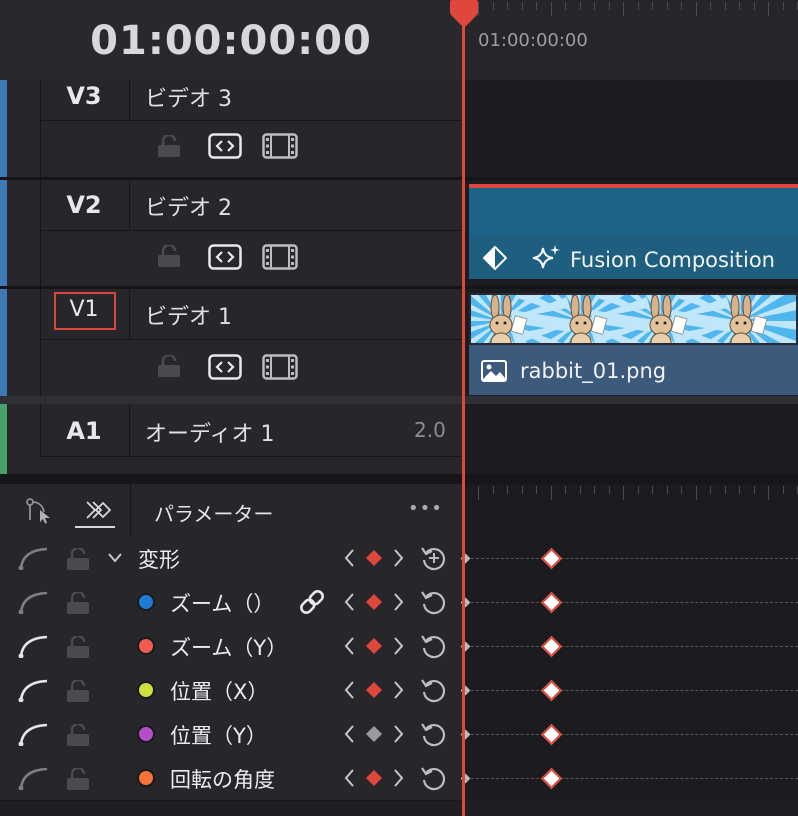  Describe the element at coordinates (214, 514) in the screenshot. I see `parameters-title: パラメーター` at that location.